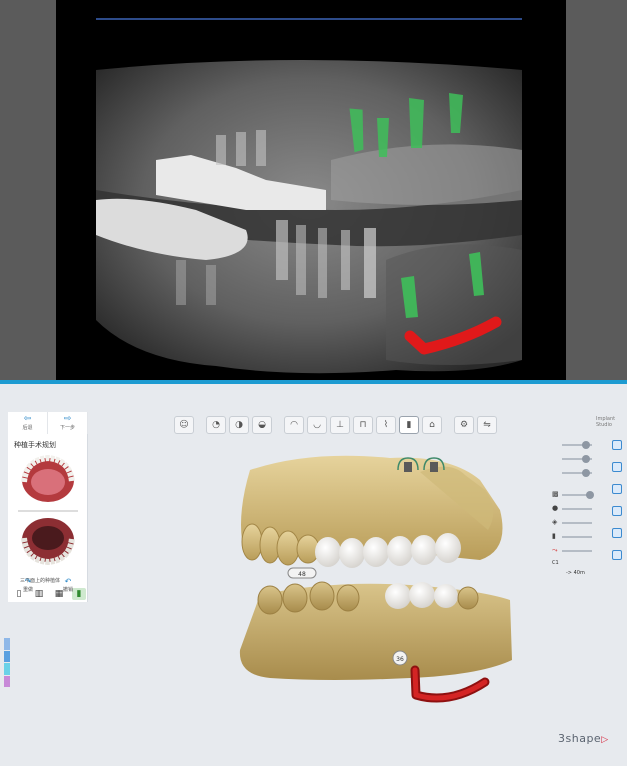 The height and width of the screenshot is (766, 627). What do you see at coordinates (184, 425) in the screenshot?
I see `patient-icon: ☺` at bounding box center [184, 425].